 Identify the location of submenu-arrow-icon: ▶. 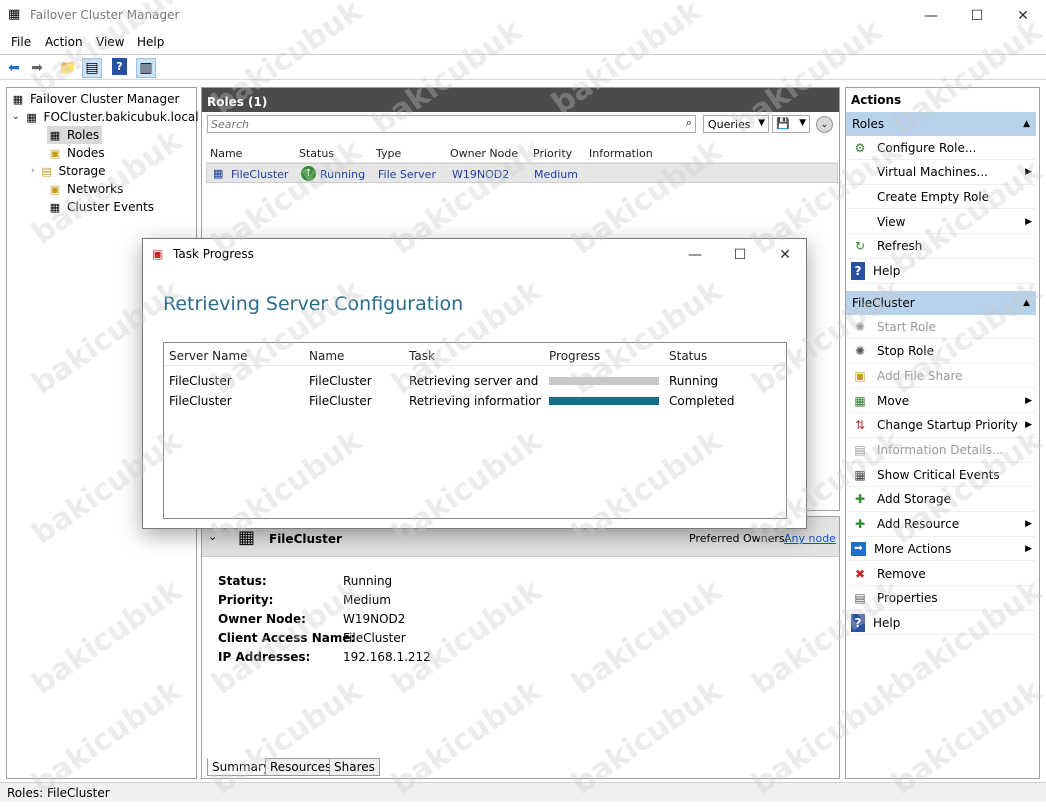
(1028, 221).